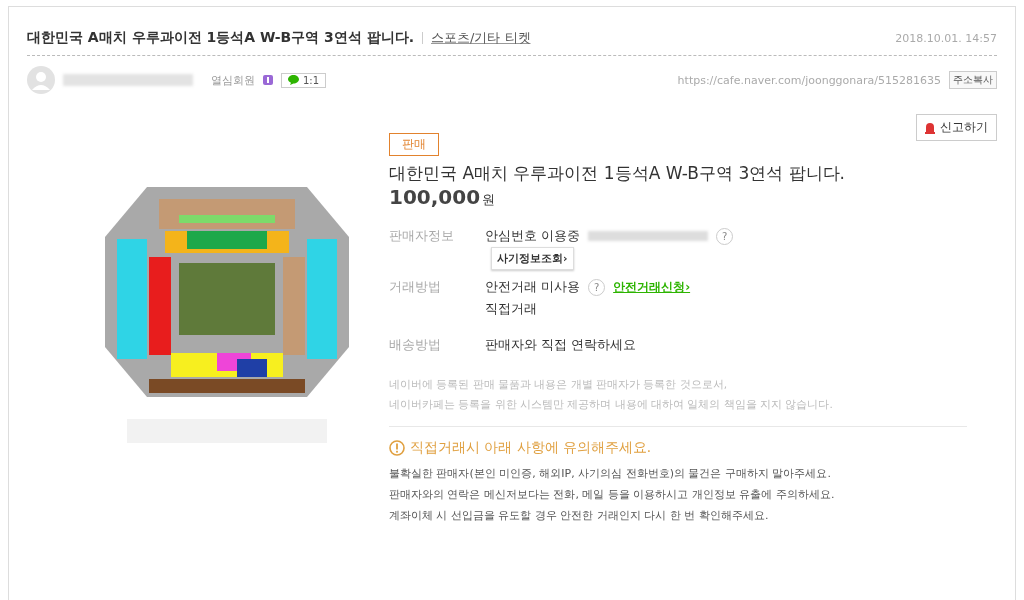 This screenshot has height=600, width=1024. I want to click on price: 100,000, so click(435, 197).